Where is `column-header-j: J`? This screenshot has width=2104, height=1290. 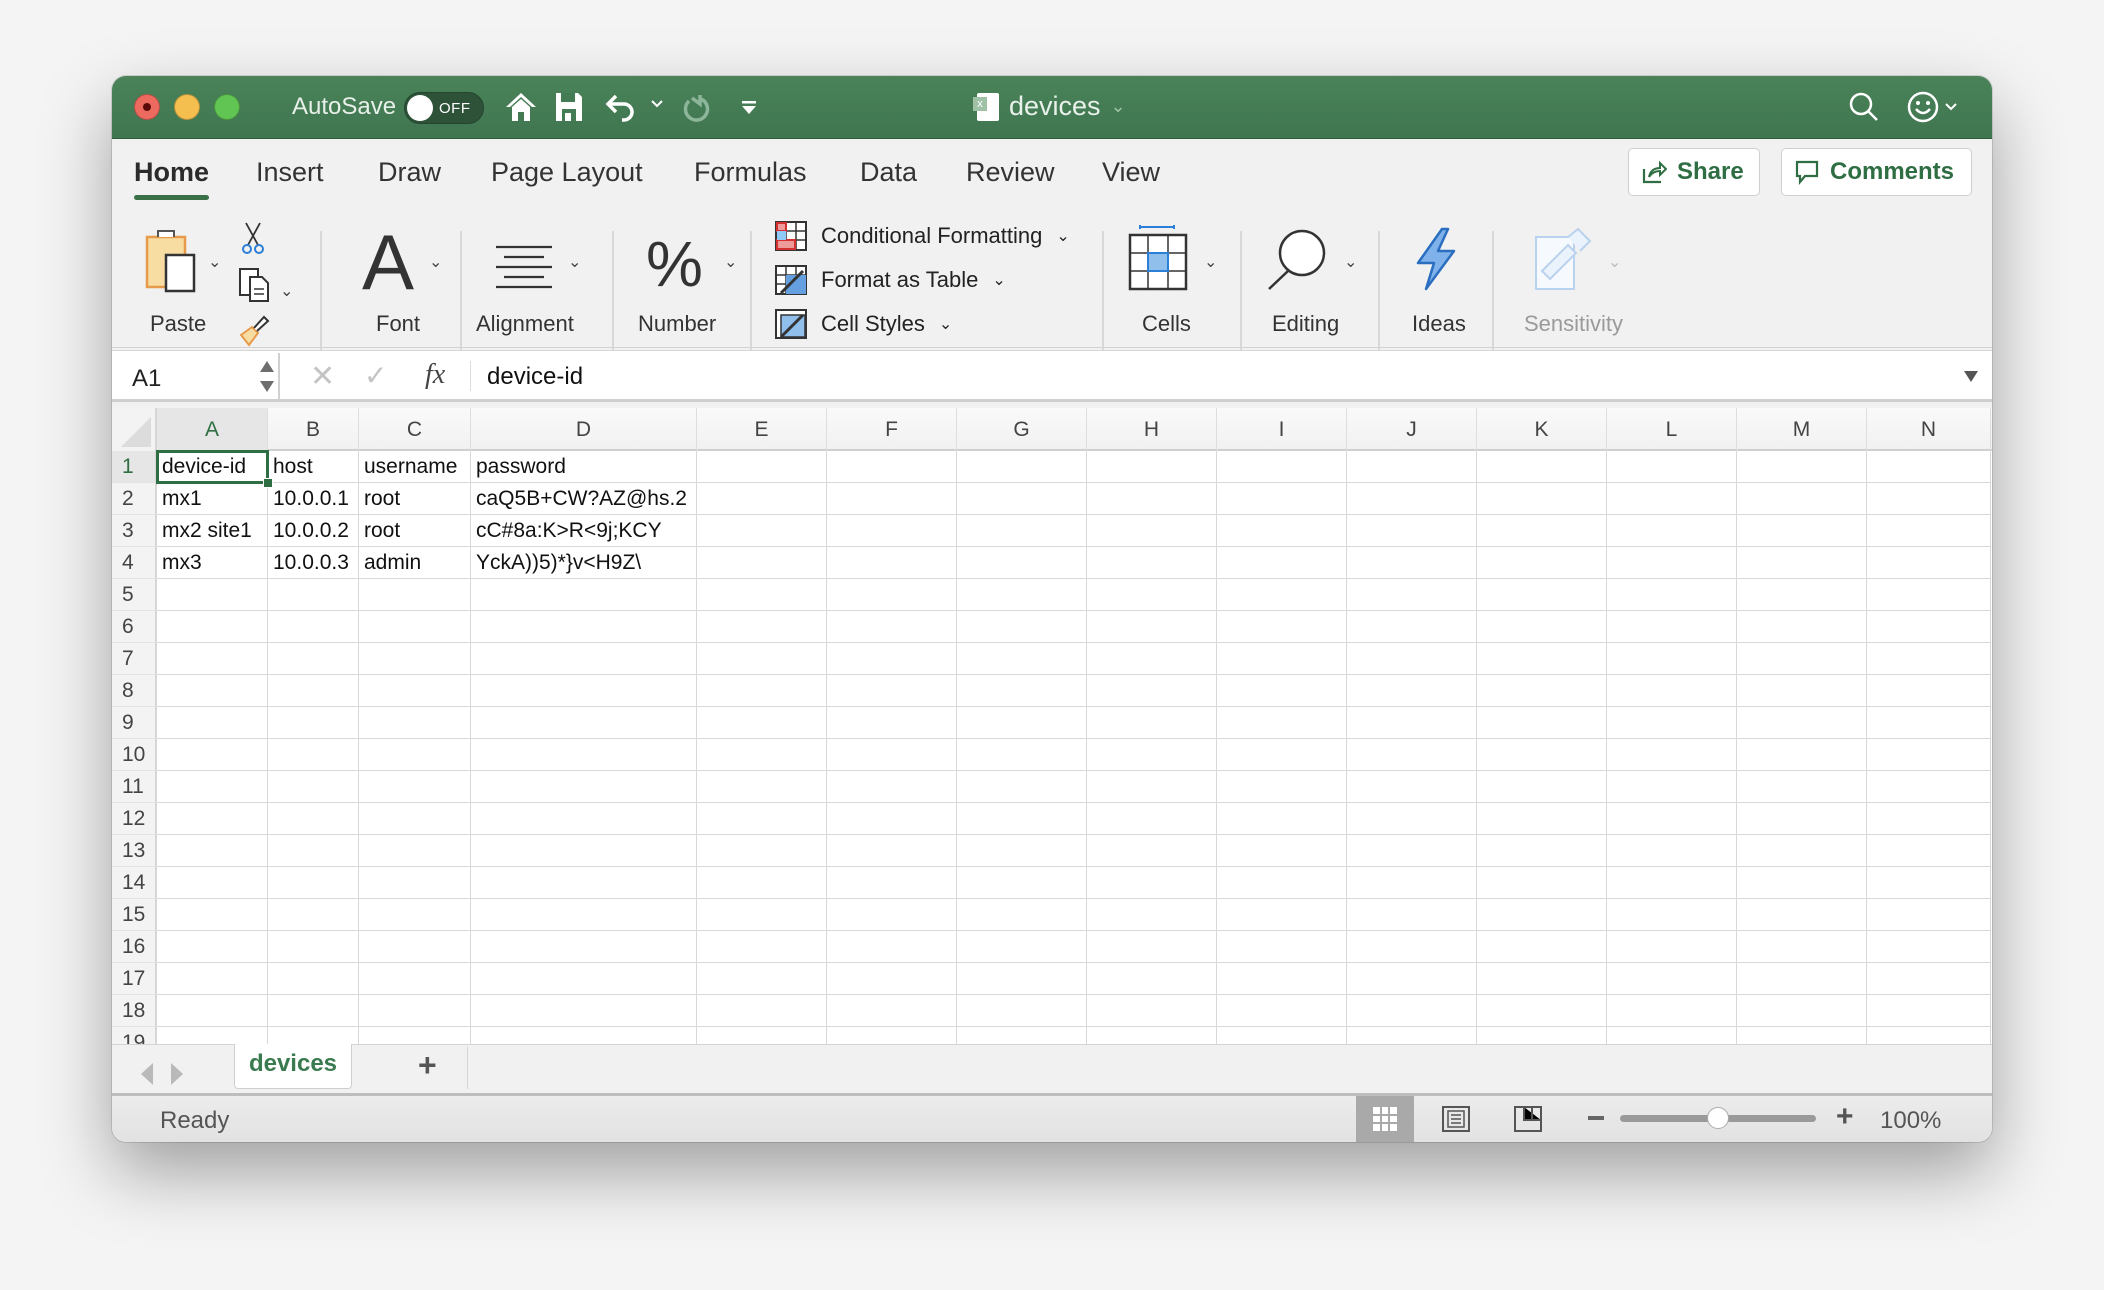
column-header-j: J is located at coordinates (1412, 429).